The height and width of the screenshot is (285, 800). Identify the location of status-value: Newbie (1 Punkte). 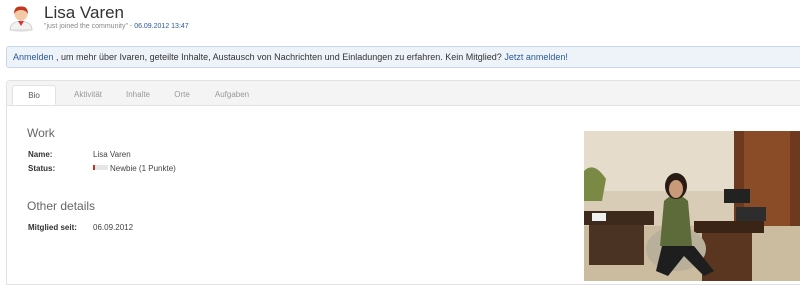
(134, 169).